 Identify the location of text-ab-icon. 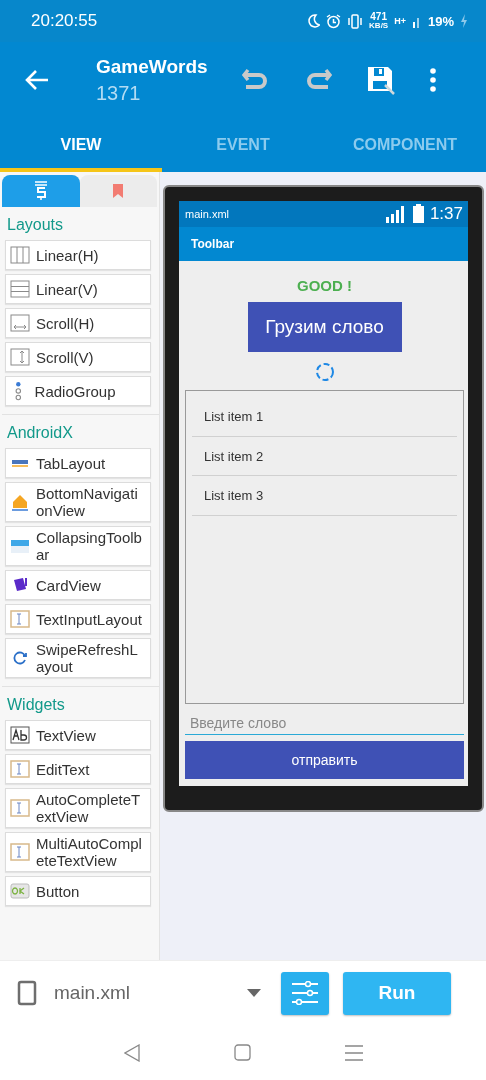
(20, 735).